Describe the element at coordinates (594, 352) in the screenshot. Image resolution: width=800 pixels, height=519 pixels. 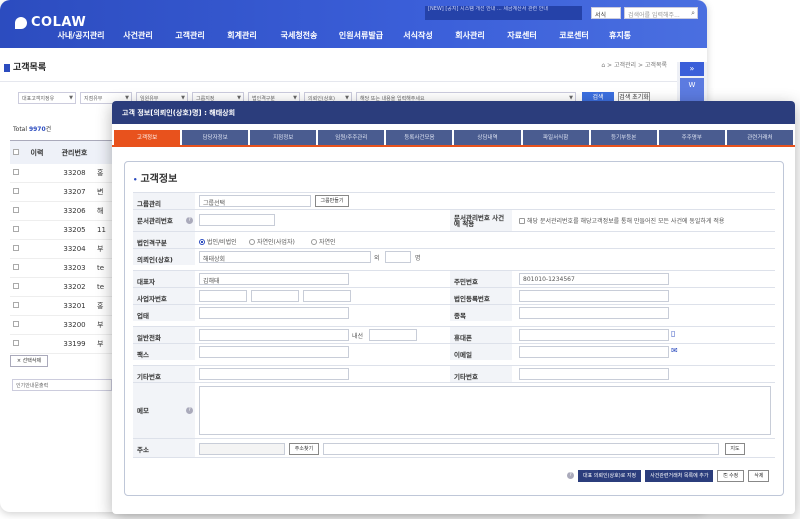
I see `email-input` at that location.